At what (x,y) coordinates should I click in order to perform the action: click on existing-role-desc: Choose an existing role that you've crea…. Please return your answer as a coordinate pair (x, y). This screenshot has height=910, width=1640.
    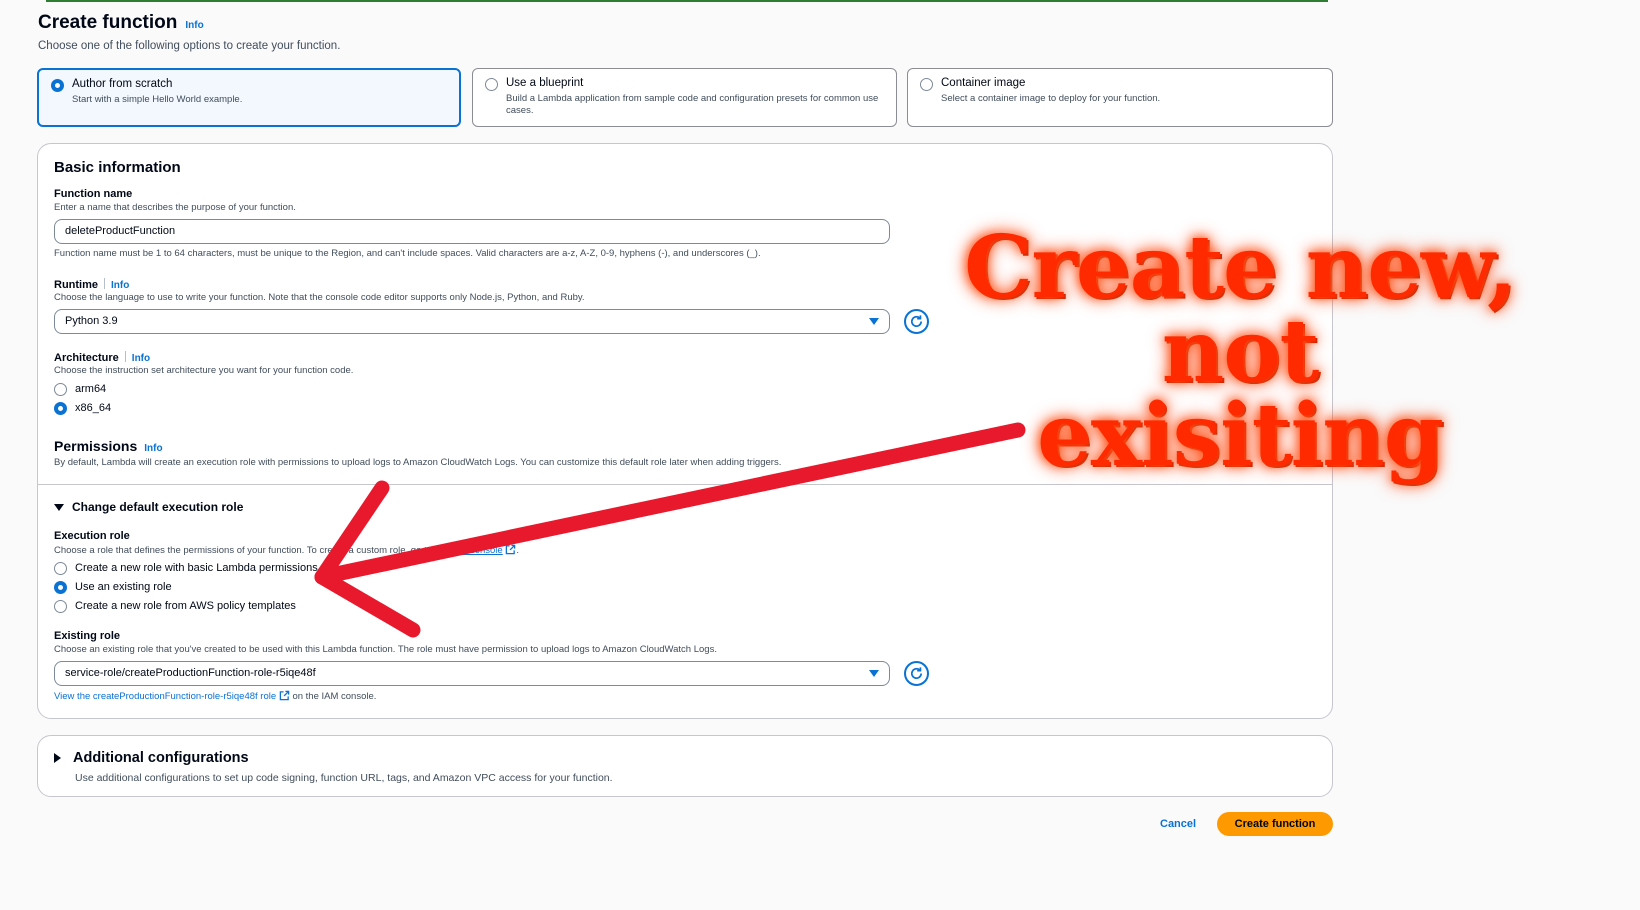
    Looking at the image, I should click on (385, 649).